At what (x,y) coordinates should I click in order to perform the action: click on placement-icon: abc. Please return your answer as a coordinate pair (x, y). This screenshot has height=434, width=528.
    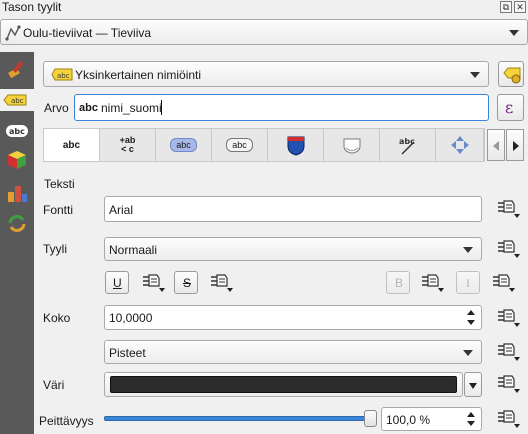
    Looking at the image, I should click on (407, 146).